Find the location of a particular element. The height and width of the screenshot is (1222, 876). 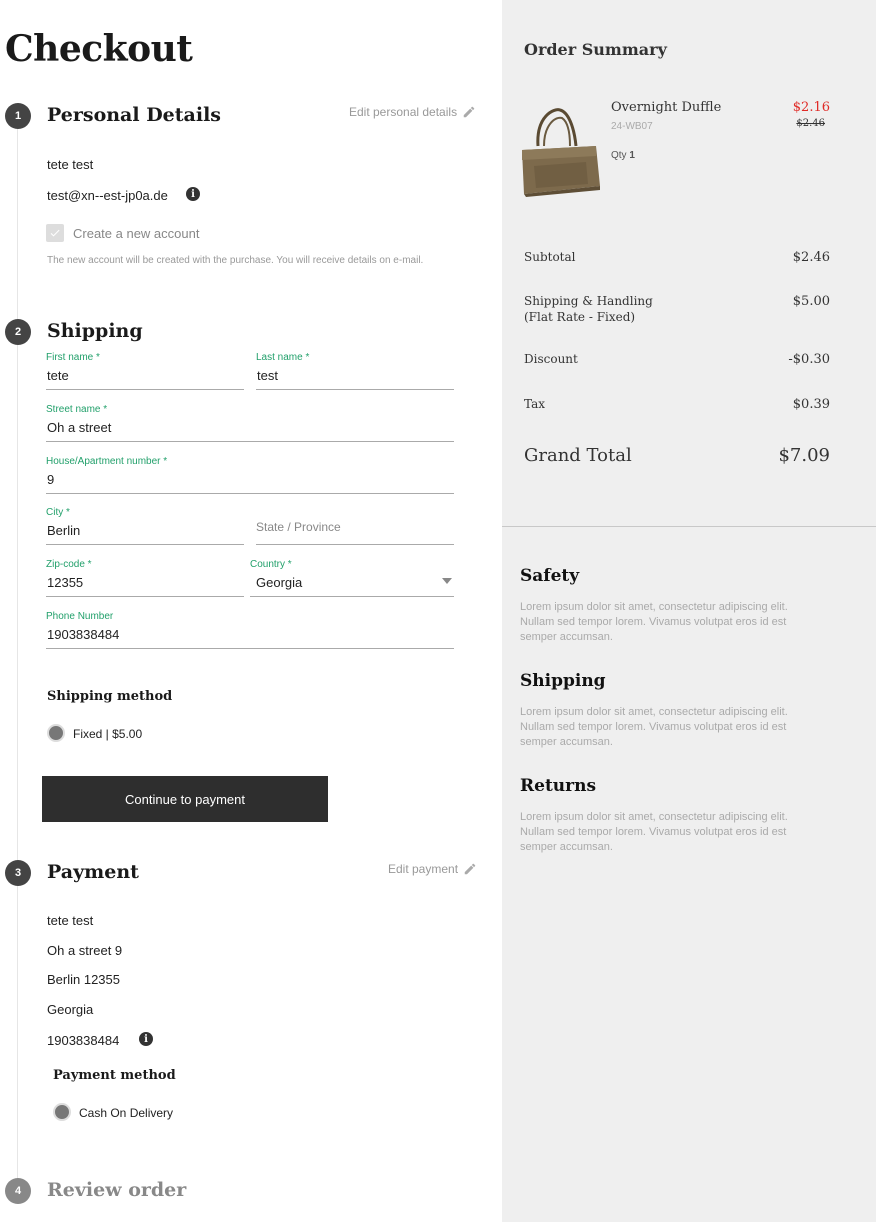

chevron-down-icon is located at coordinates (447, 581).